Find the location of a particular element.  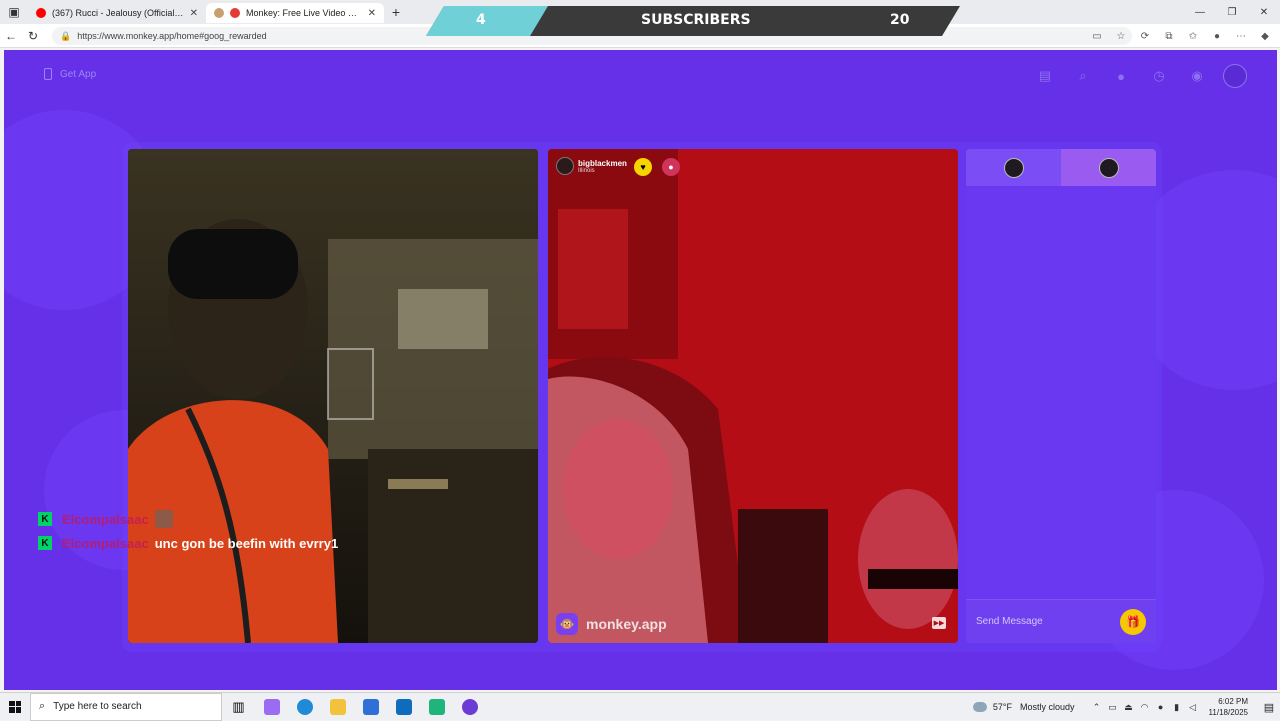

weather-temp: 57°F is located at coordinates (1002, 707).